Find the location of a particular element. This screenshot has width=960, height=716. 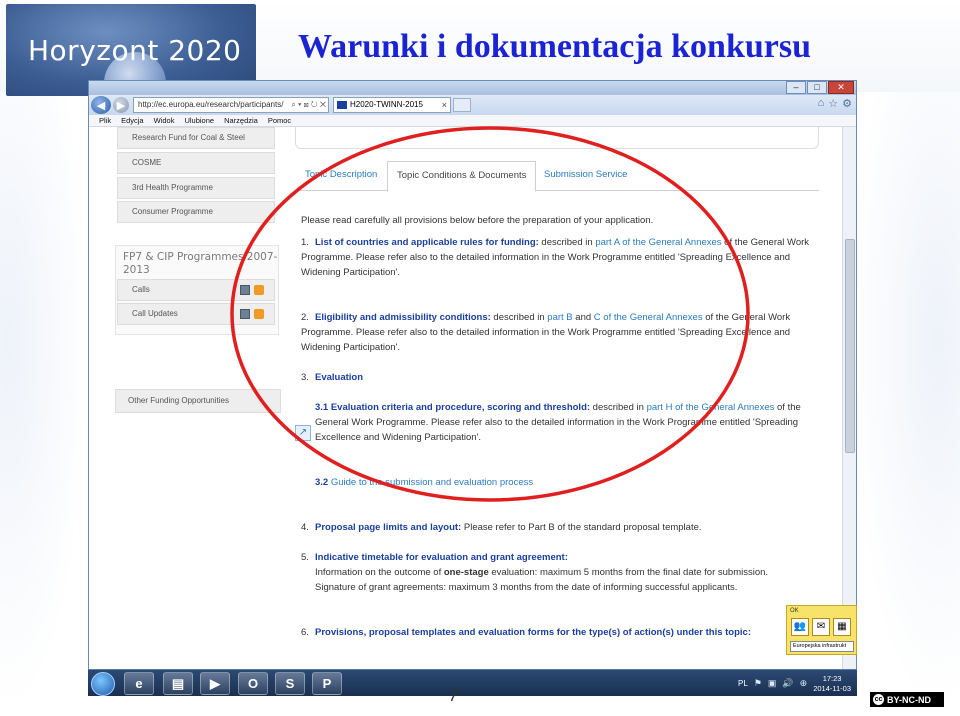

general-annexes-c-link: C of the General Annexes is located at coordinates (648, 317).